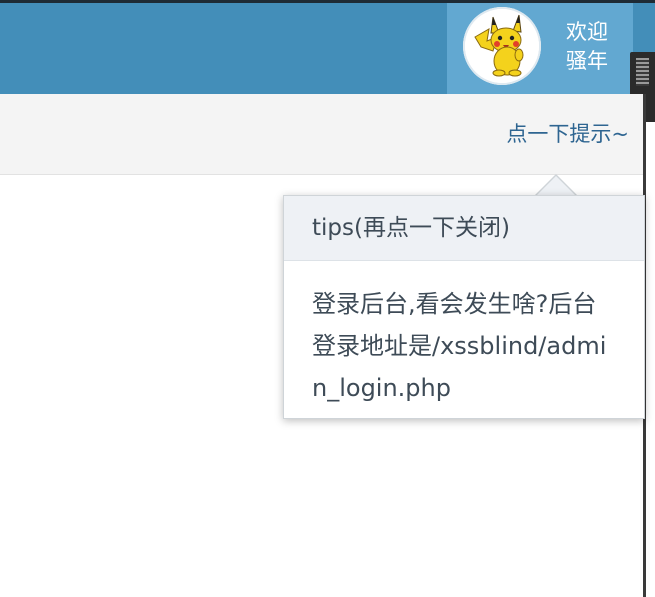 This screenshot has width=655, height=597. I want to click on pikachu-icon, so click(502, 46).